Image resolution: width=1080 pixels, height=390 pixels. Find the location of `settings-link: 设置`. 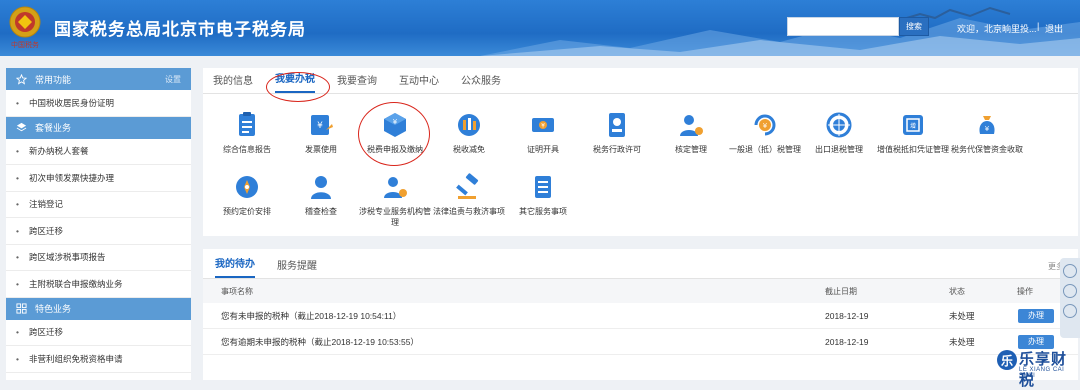

settings-link: 设置 is located at coordinates (173, 79).